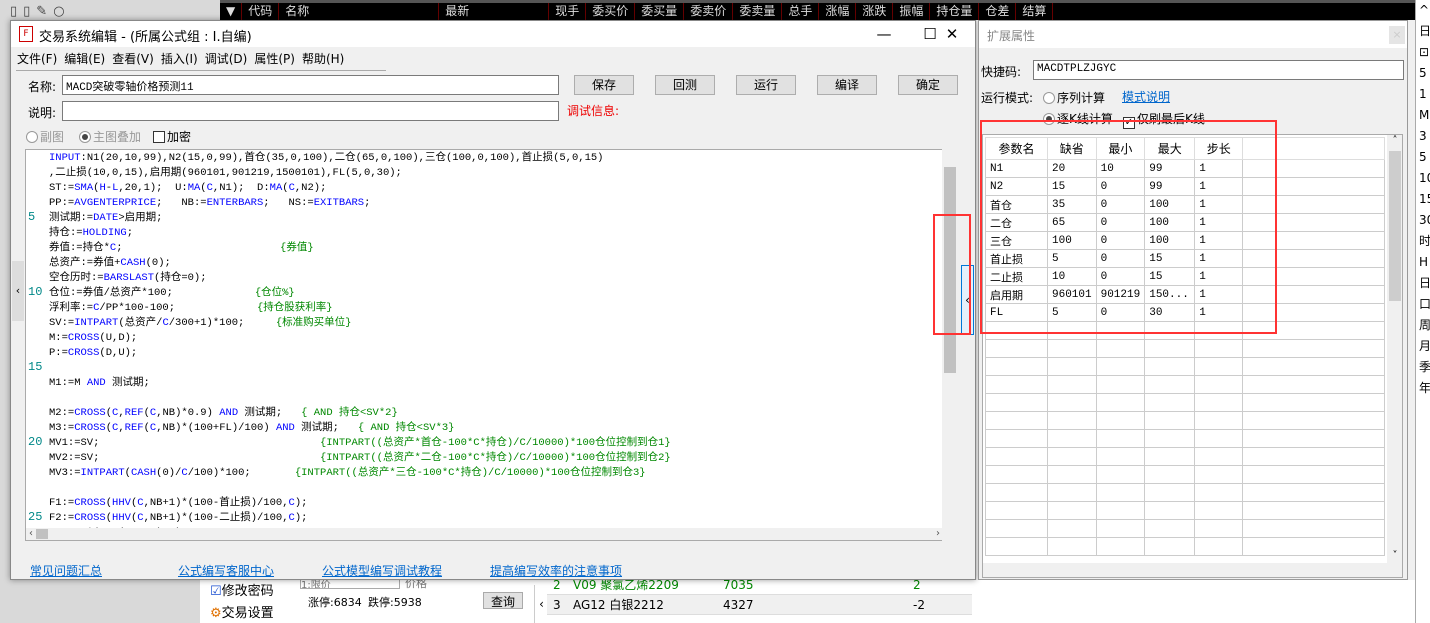 This screenshot has width=1430, height=623. I want to click on quote-column-header: 委卖量, so click(758, 11).